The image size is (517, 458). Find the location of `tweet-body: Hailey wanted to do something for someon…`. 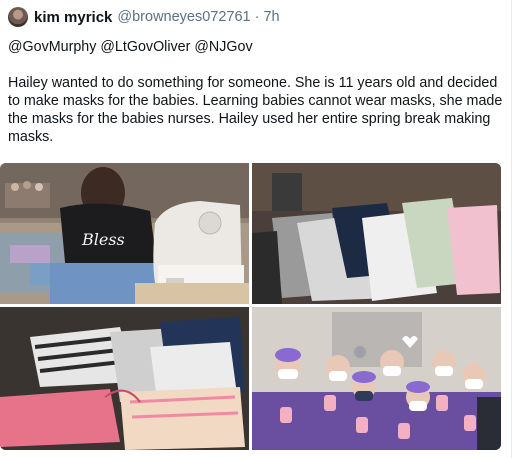

tweet-body: Hailey wanted to do something for someon… is located at coordinates (255, 110).